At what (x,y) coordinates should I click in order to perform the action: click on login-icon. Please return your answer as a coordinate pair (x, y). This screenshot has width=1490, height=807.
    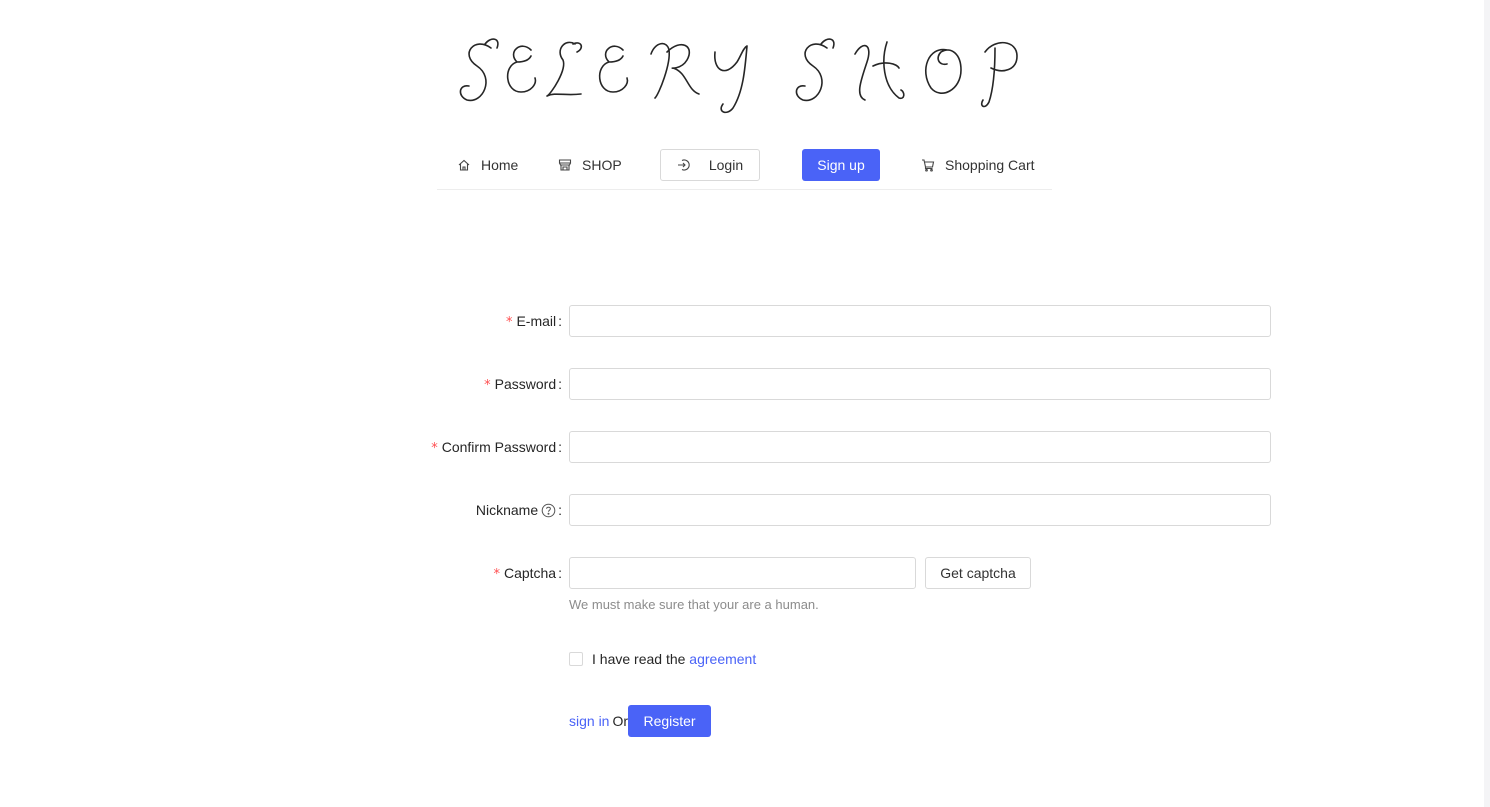
    Looking at the image, I should click on (684, 165).